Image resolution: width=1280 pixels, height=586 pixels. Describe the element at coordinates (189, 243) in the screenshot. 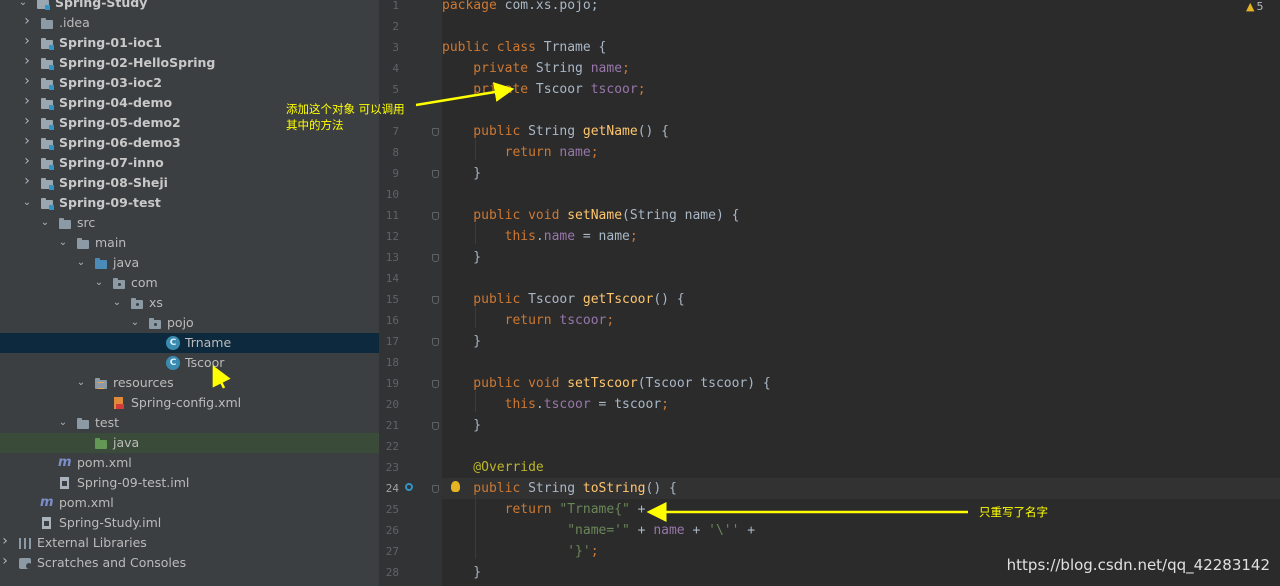

I see `tree-row-main: ⌄ main` at that location.